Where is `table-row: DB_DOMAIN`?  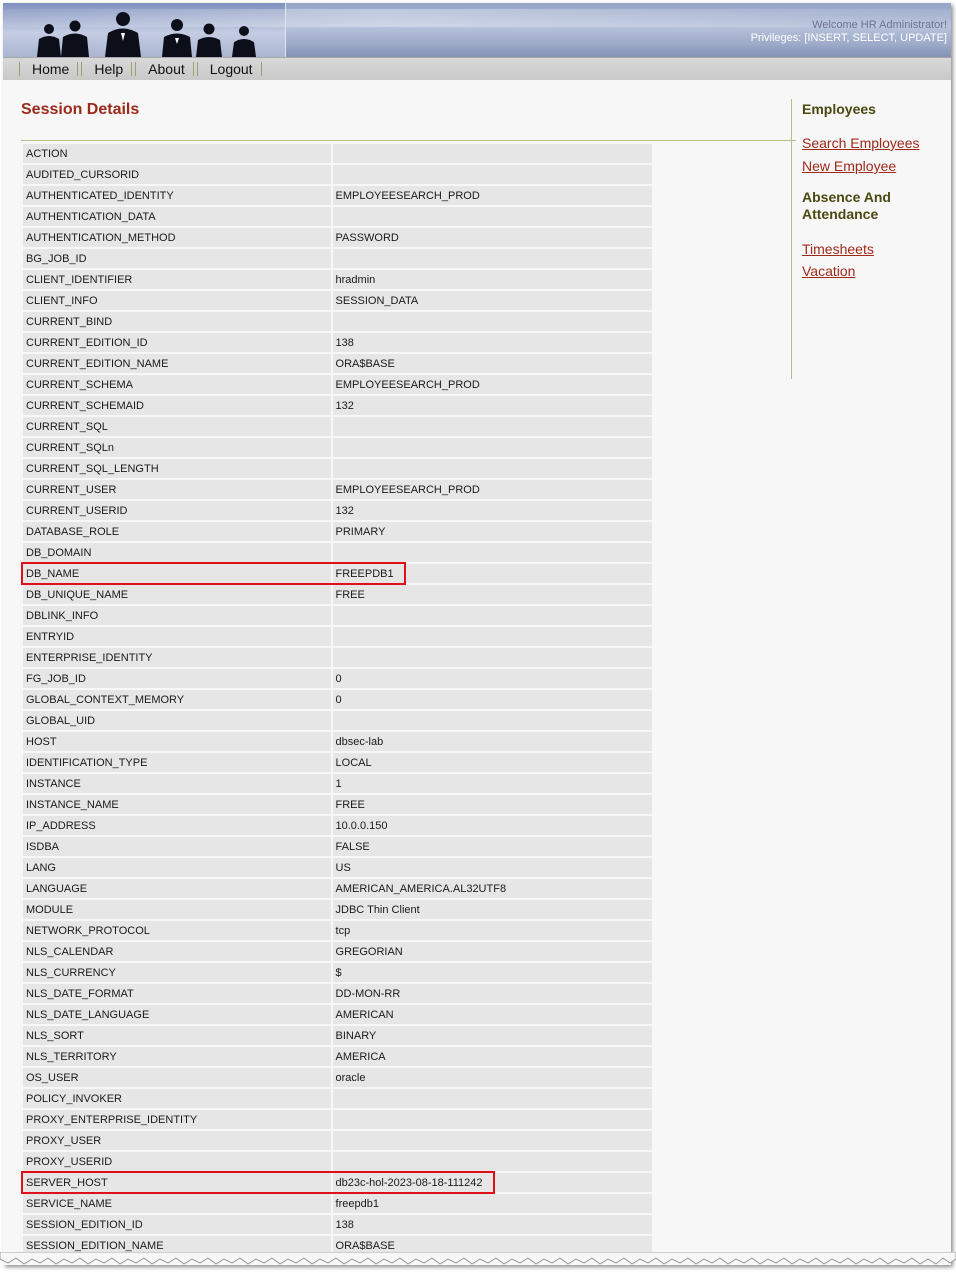 table-row: DB_DOMAIN is located at coordinates (337, 553).